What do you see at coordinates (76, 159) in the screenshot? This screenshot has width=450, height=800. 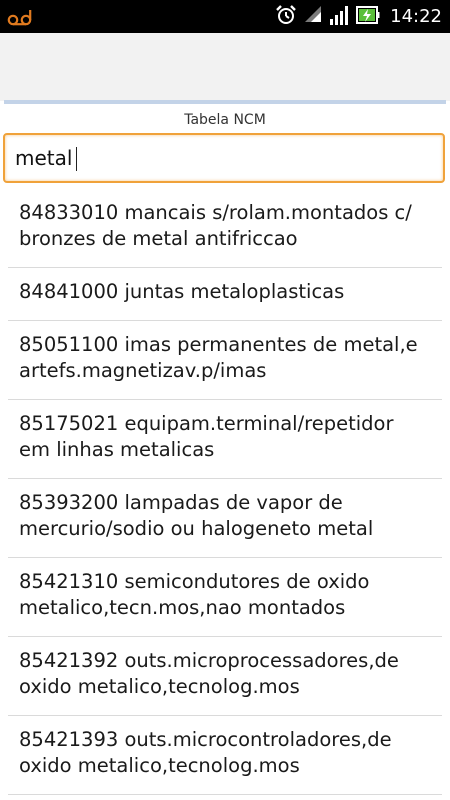 I see `text-cursor` at bounding box center [76, 159].